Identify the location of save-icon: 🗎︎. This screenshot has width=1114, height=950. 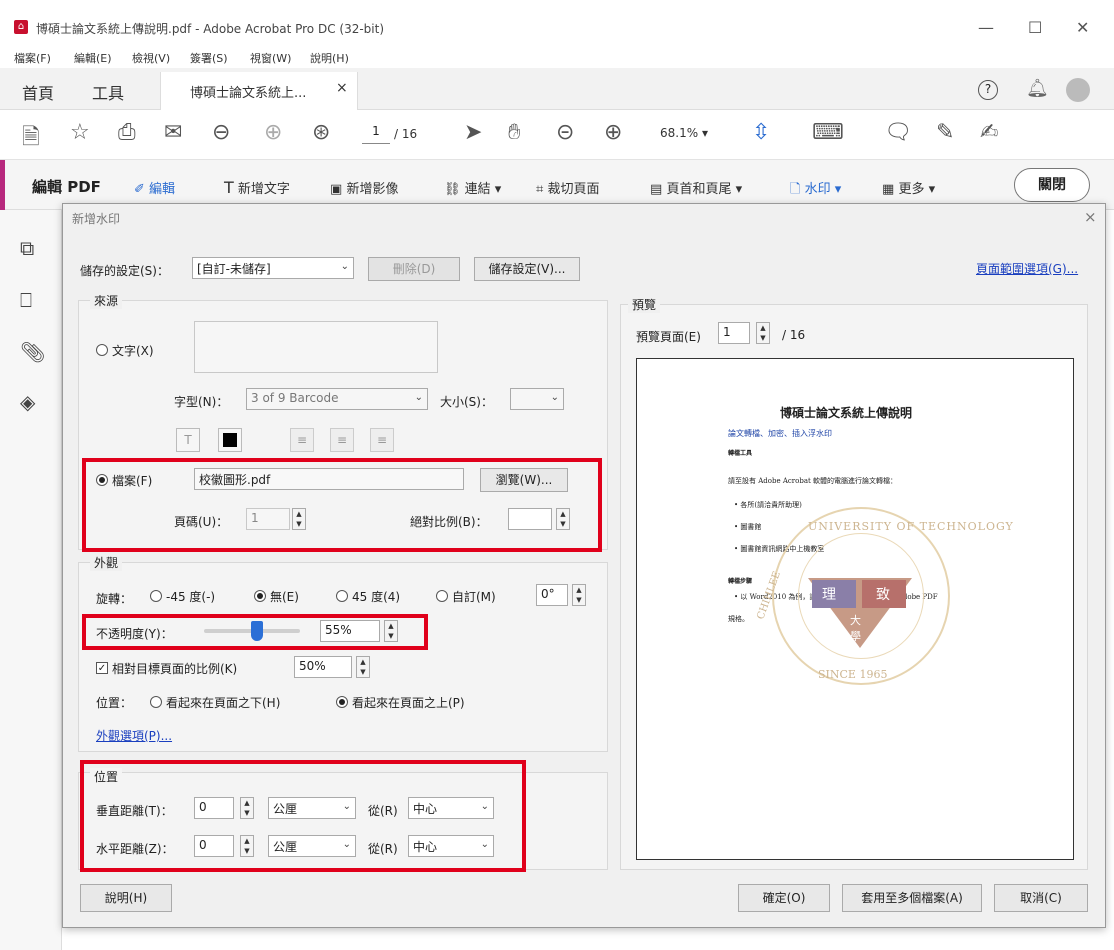
(31, 139).